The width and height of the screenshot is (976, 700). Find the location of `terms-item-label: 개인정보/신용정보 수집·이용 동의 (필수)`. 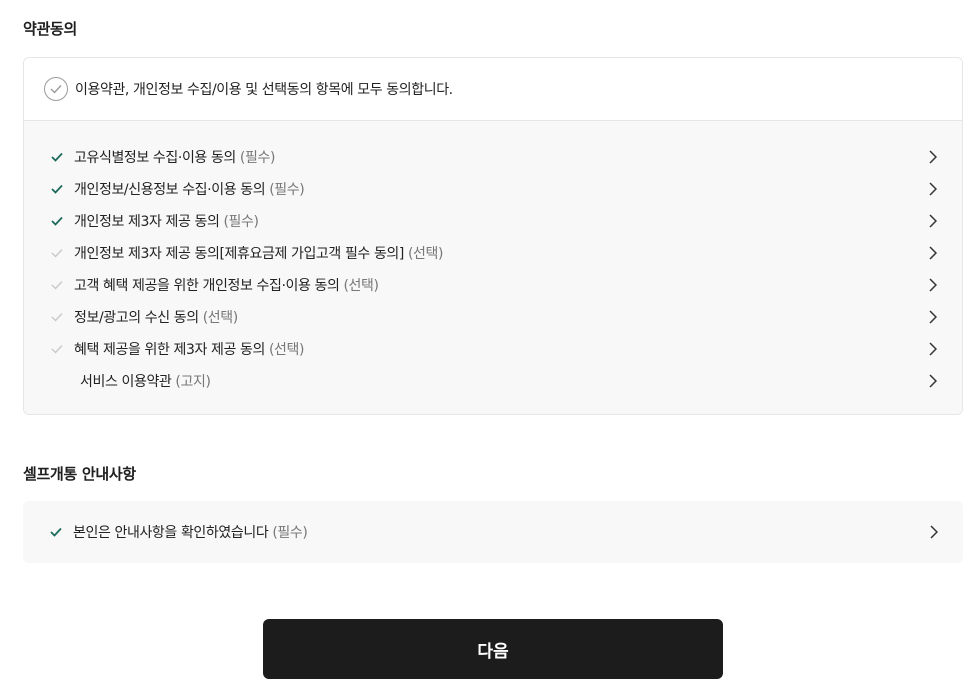

terms-item-label: 개인정보/신용정보 수집·이용 동의 (필수) is located at coordinates (189, 190).